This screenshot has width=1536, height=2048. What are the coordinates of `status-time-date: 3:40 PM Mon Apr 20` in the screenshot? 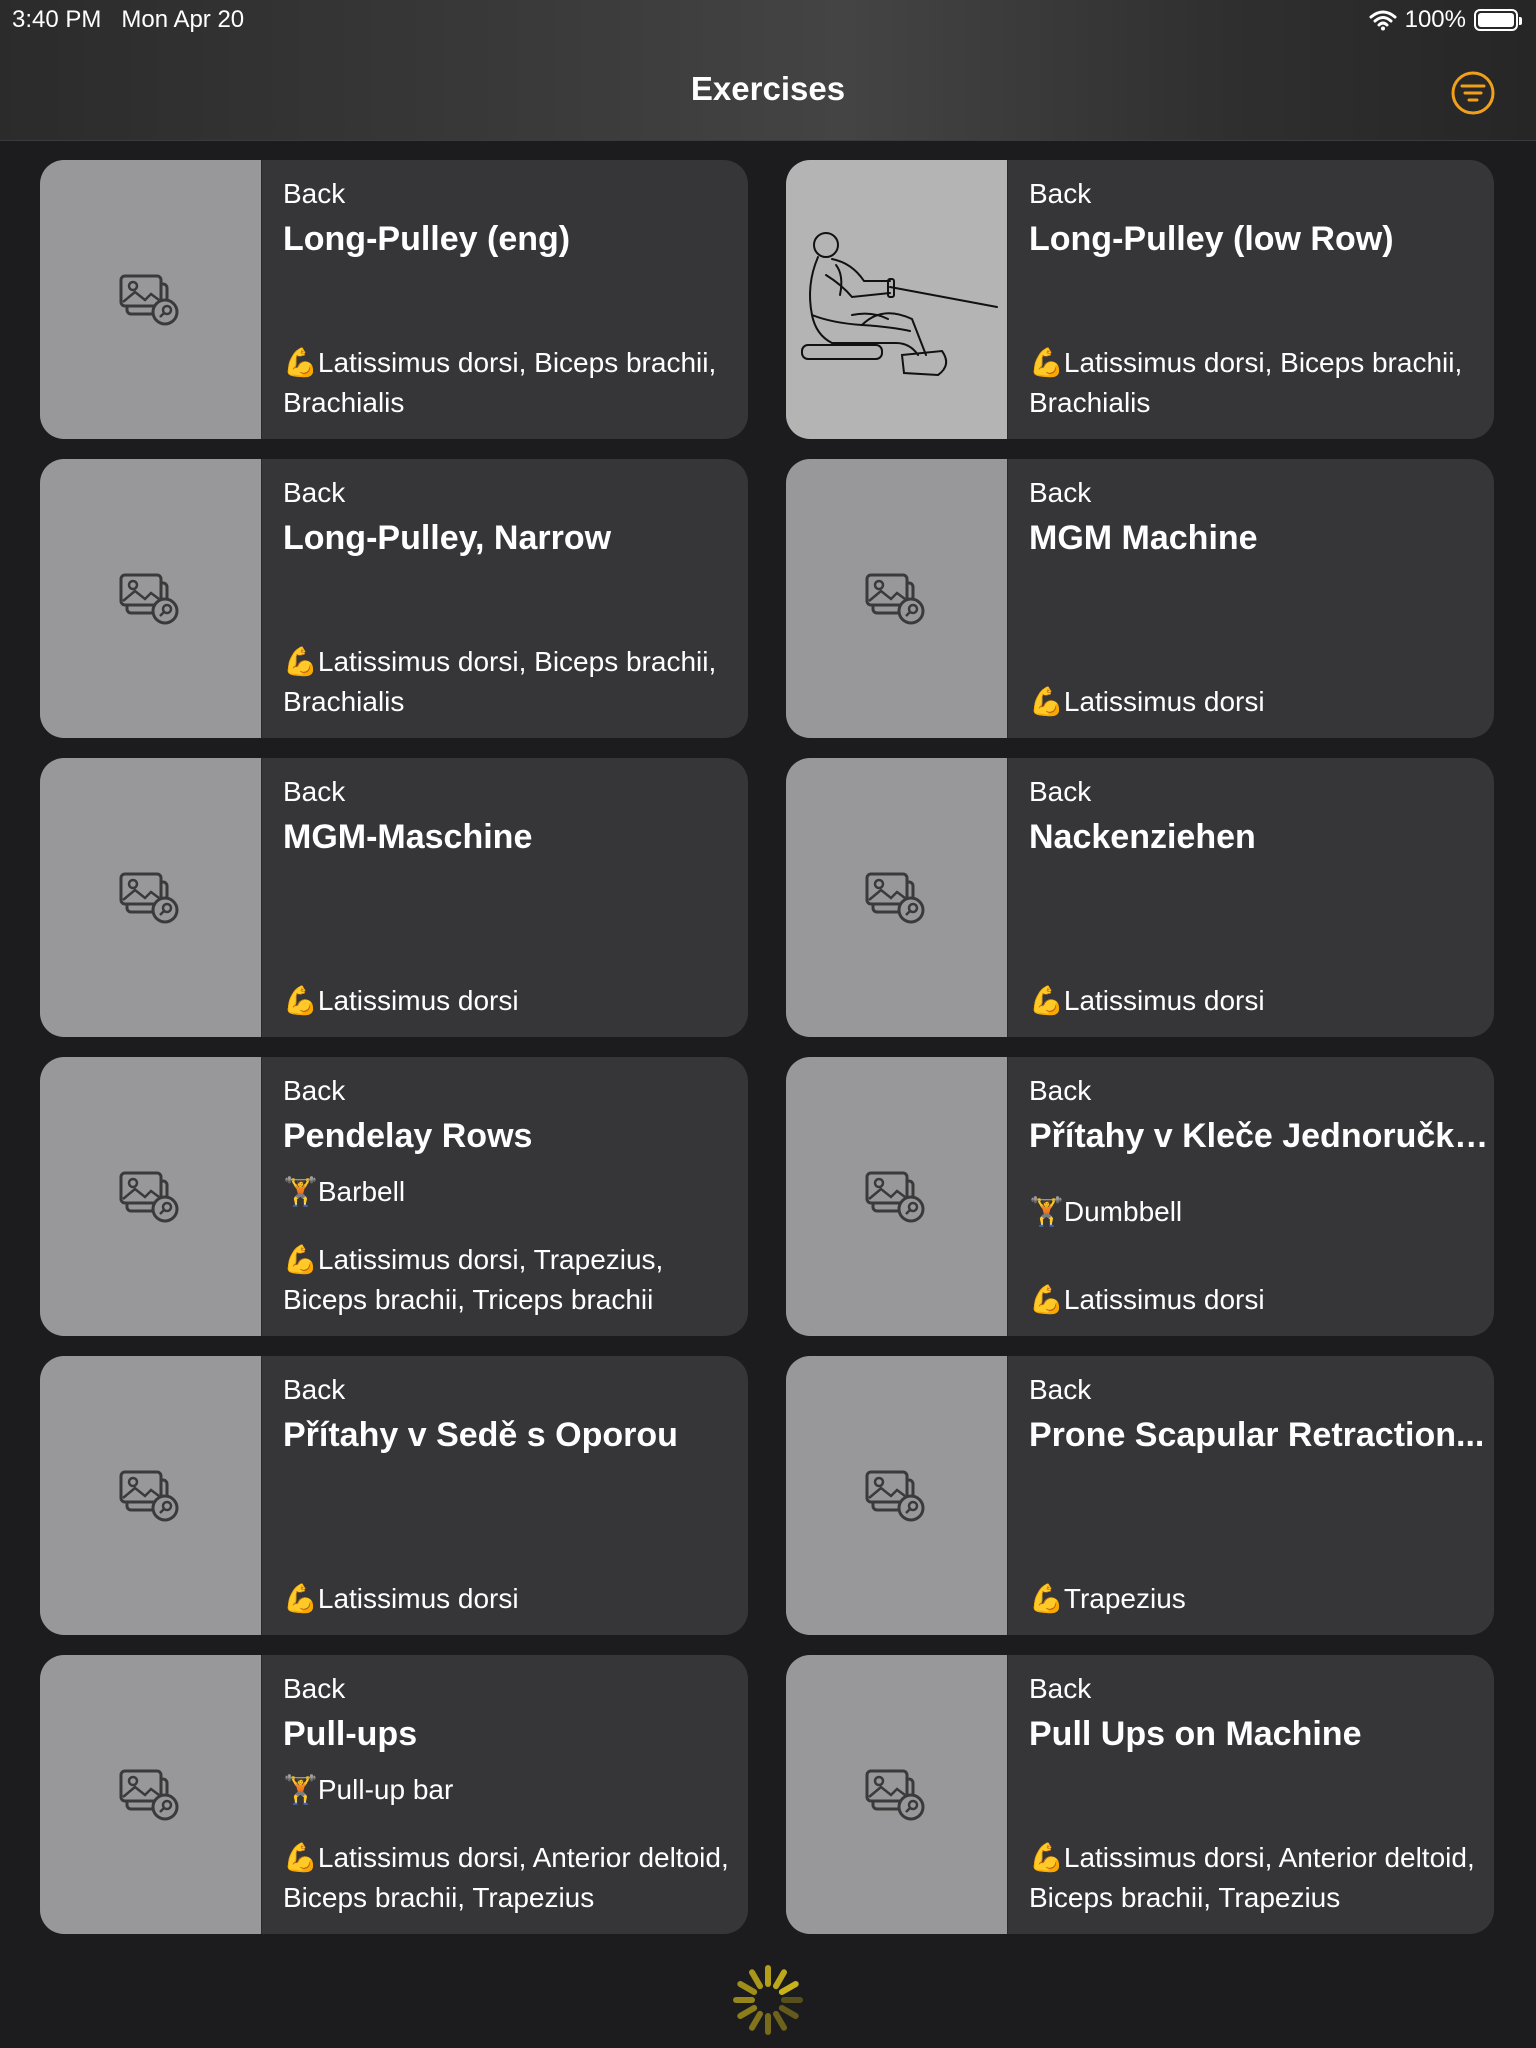 It's located at (128, 20).